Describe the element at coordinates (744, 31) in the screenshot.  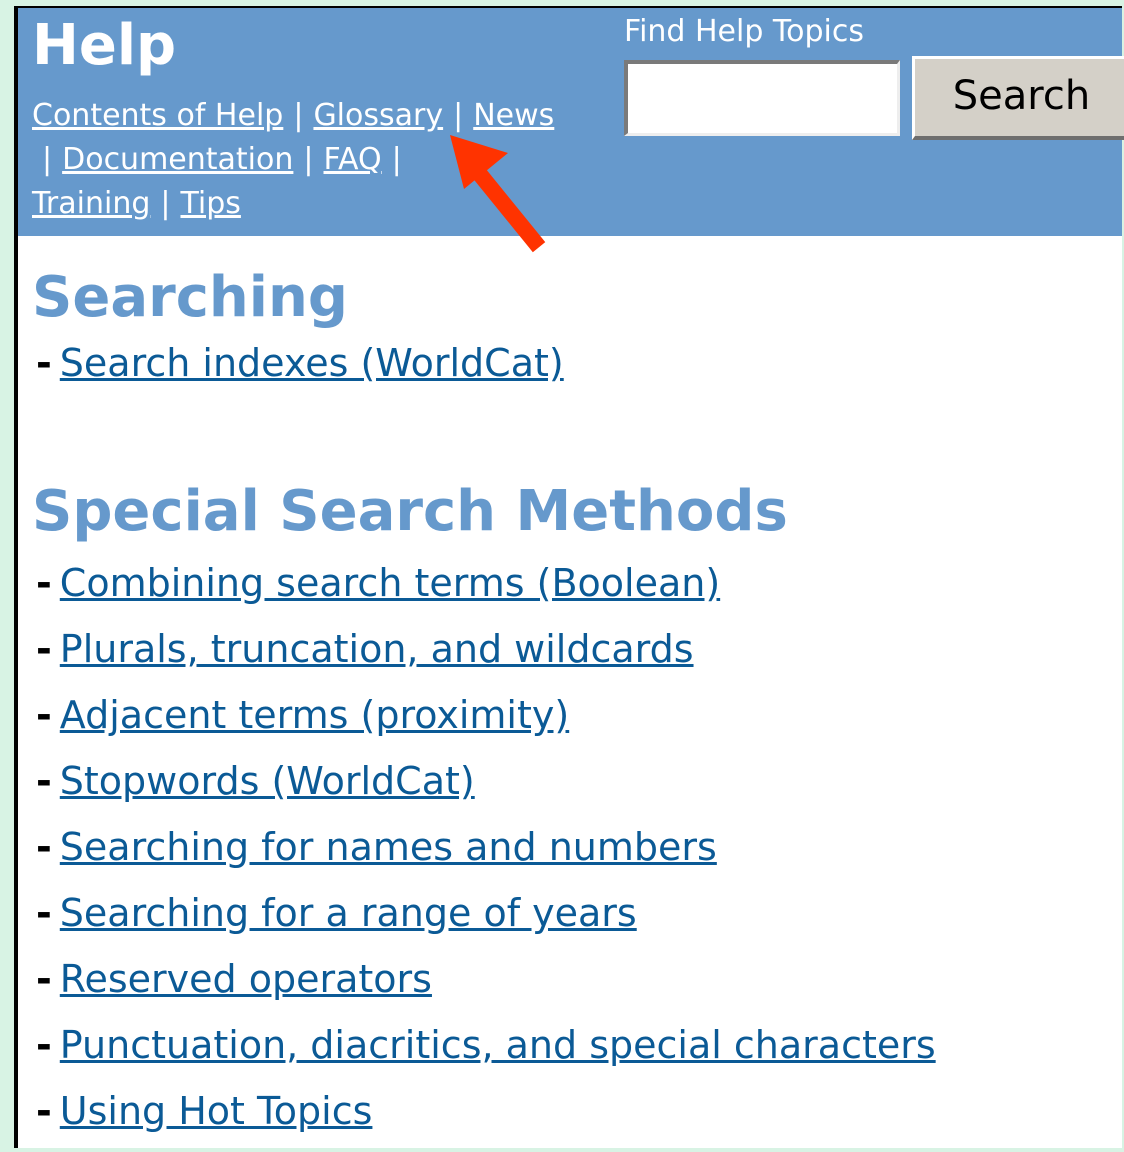
I see `find-help-topics-label: Find Help Topics` at that location.